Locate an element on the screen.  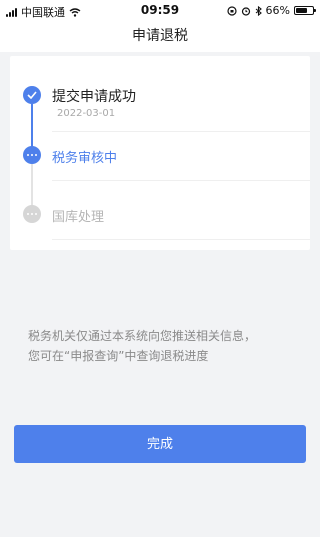
pending-icon is located at coordinates (32, 214).